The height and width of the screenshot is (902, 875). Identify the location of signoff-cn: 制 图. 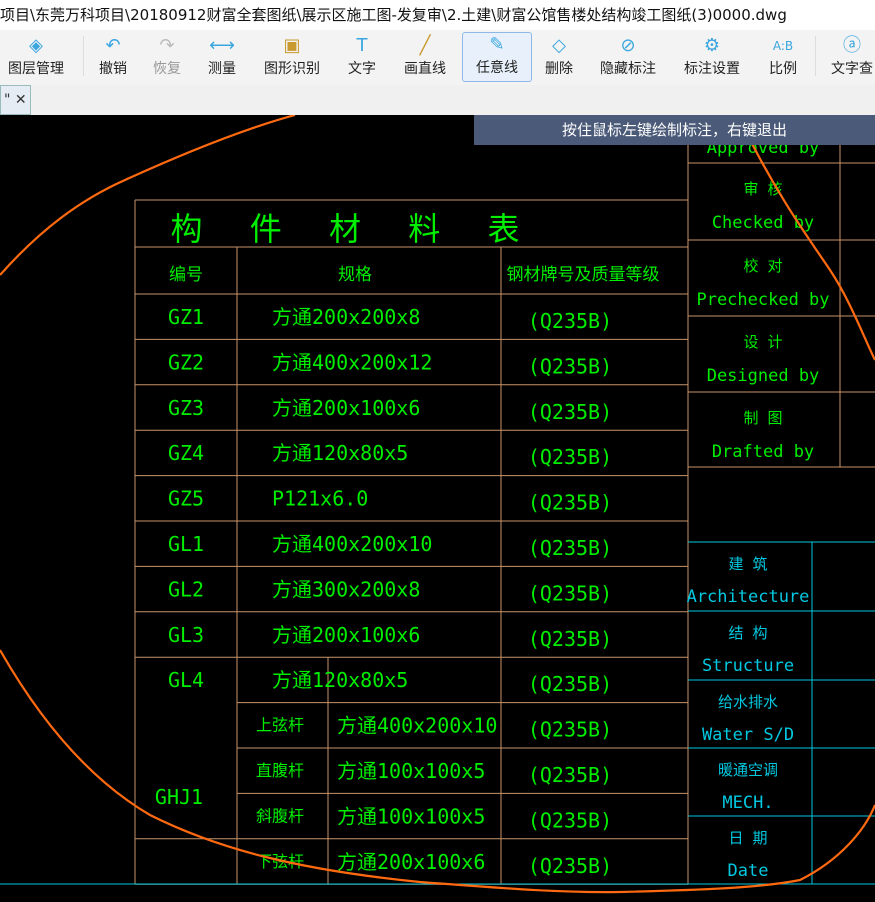
(762, 418).